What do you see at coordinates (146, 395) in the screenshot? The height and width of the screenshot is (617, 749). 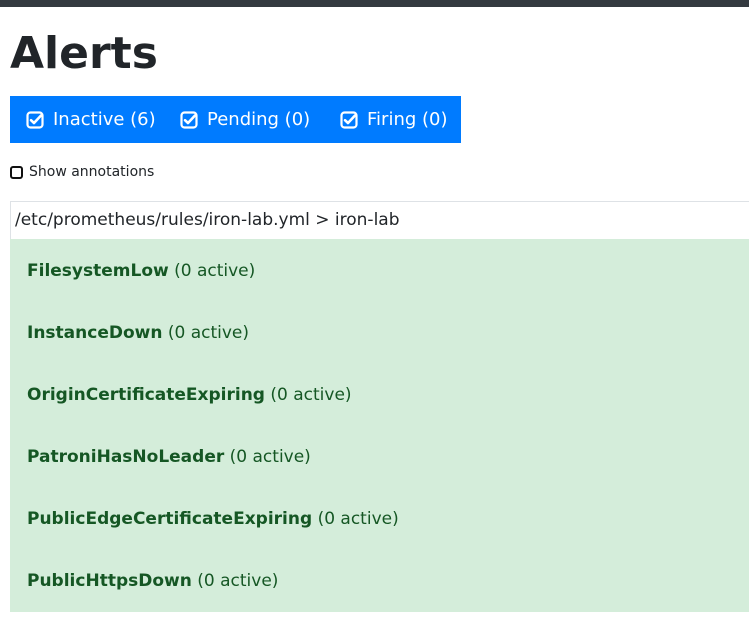 I see `rule-name: OriginCertificateExpiring` at bounding box center [146, 395].